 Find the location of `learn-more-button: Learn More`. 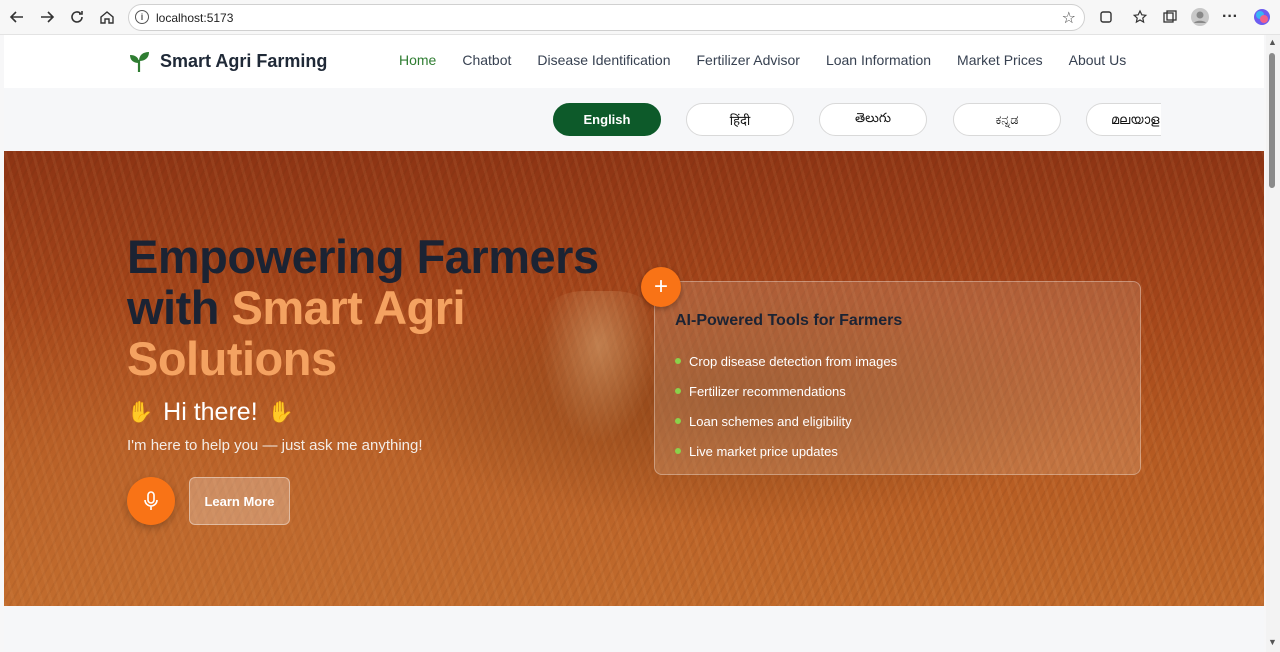

learn-more-button: Learn More is located at coordinates (239, 501).